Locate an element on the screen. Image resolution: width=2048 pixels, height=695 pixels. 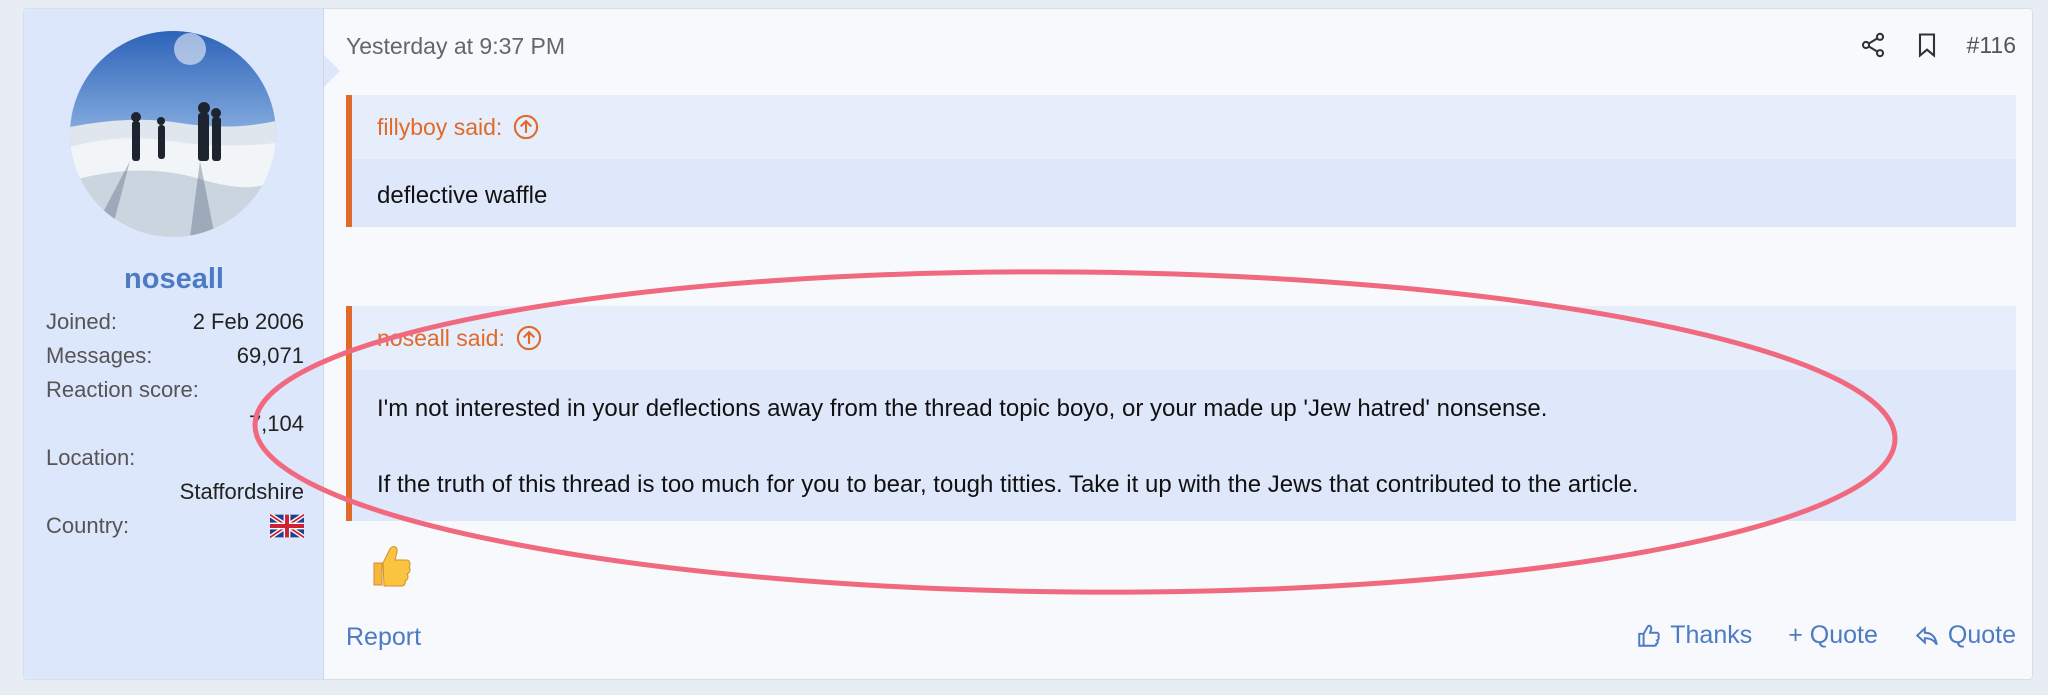
post-actions-bottom: Thanks + Quote Quote is located at coordinates (1826, 635).